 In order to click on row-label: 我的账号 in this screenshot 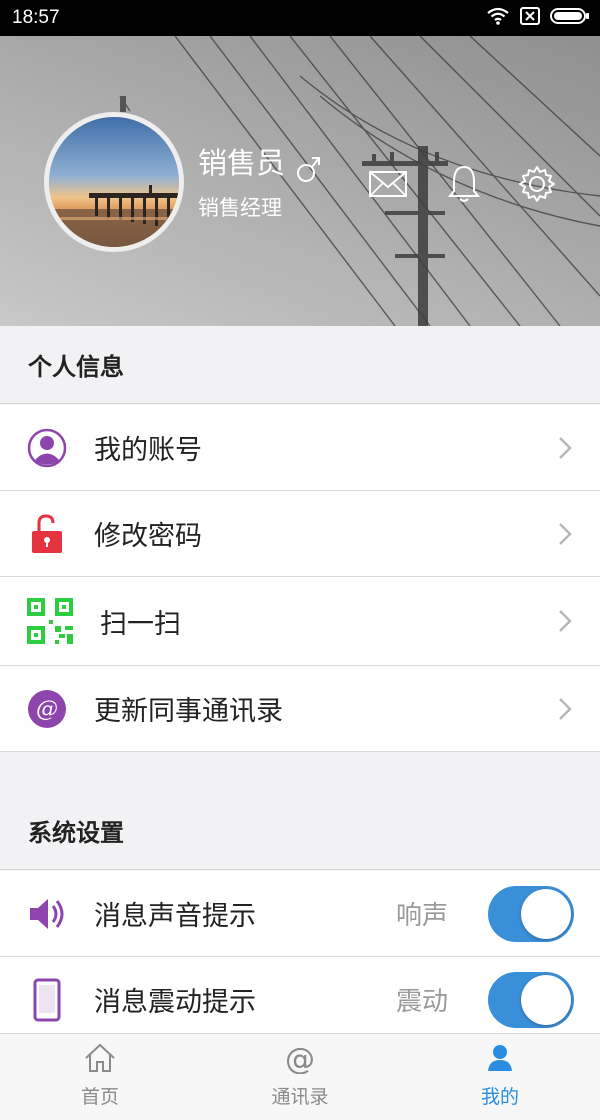, I will do `click(148, 450)`.